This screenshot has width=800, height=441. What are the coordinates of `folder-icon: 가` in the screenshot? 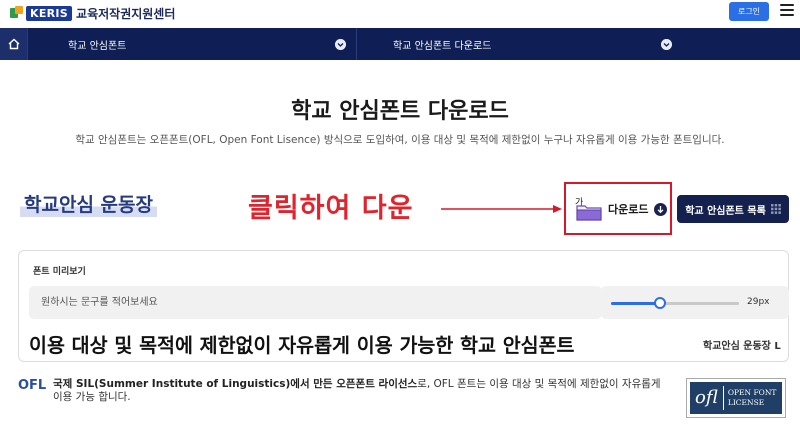 It's located at (588, 209).